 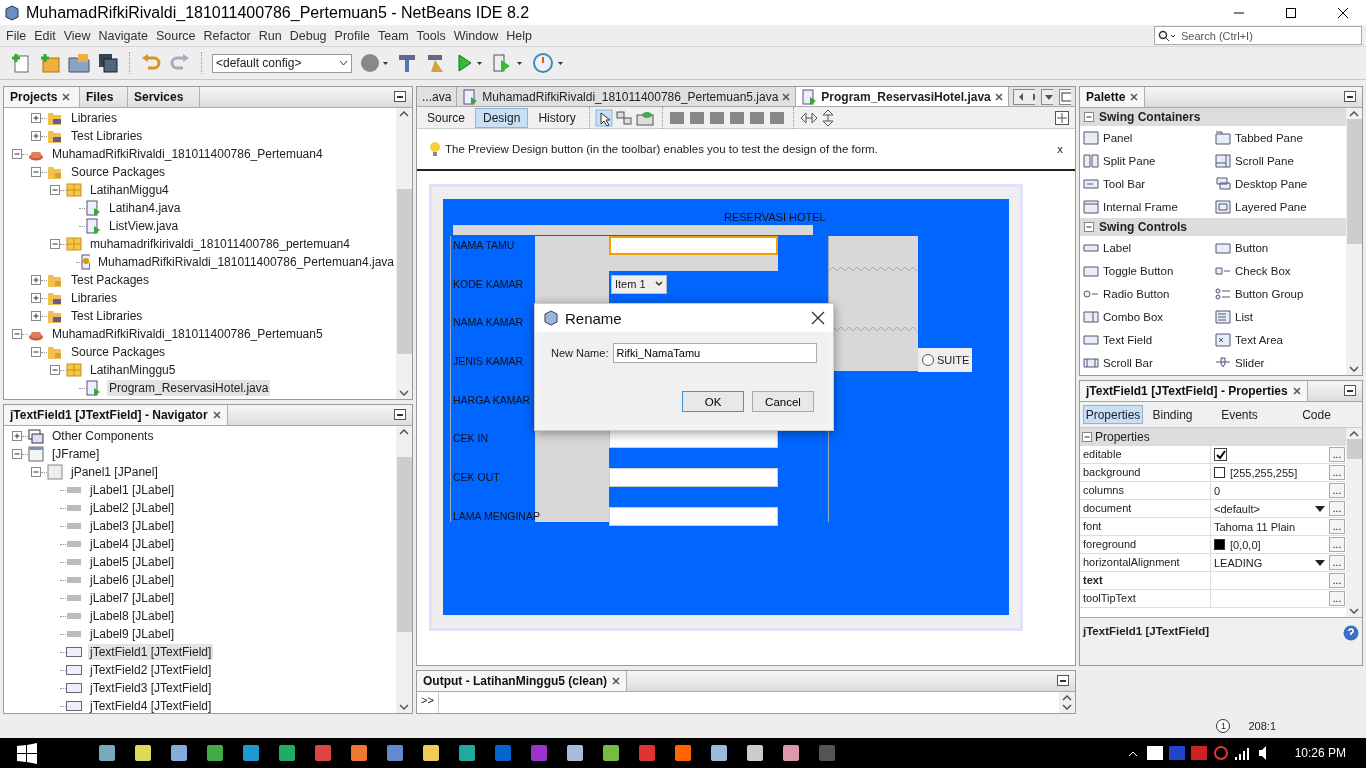 What do you see at coordinates (104, 97) in the screenshot?
I see `panel-tab: Files` at bounding box center [104, 97].